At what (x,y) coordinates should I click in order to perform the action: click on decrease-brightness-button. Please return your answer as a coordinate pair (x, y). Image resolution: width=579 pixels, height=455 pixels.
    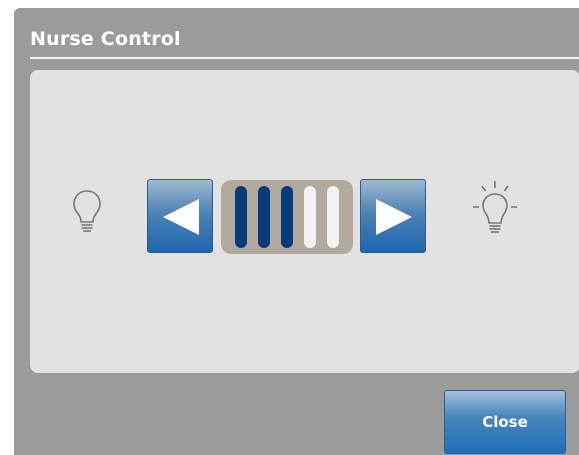
    Looking at the image, I should click on (180, 216).